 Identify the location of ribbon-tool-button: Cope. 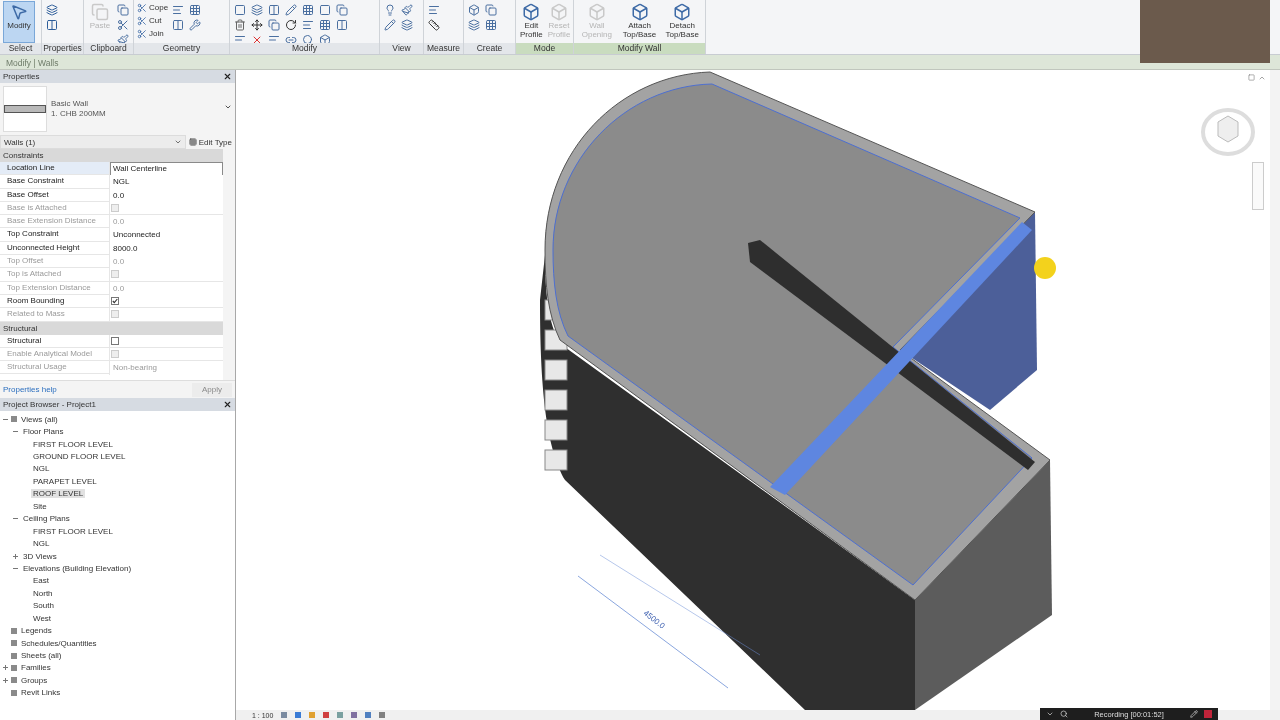
(153, 7).